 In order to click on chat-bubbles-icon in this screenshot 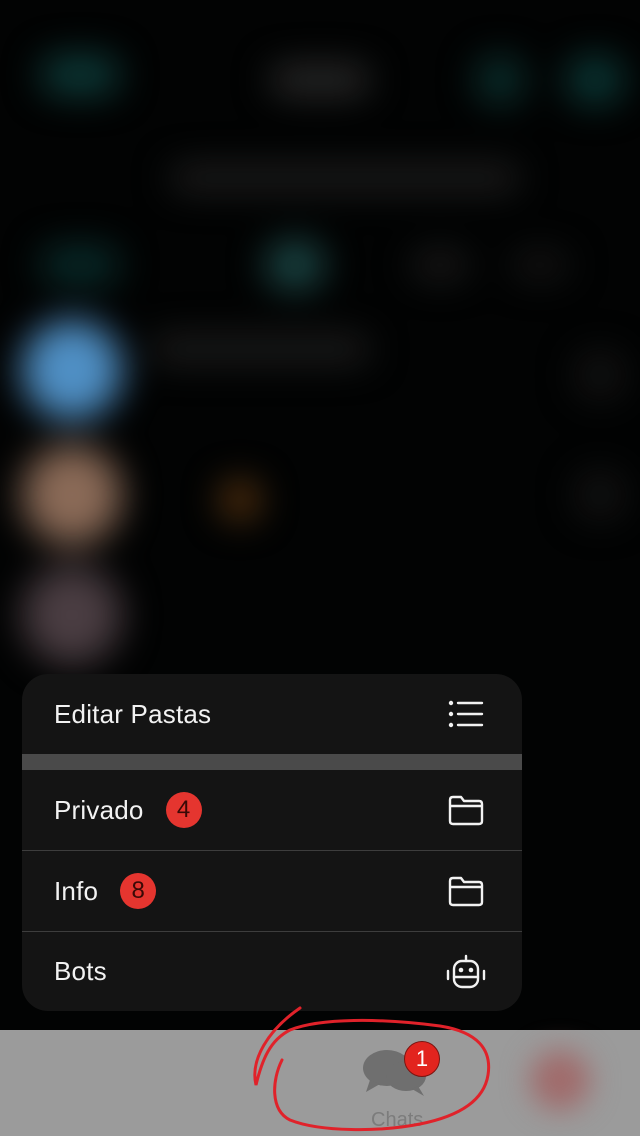, I will do `click(395, 1077)`.